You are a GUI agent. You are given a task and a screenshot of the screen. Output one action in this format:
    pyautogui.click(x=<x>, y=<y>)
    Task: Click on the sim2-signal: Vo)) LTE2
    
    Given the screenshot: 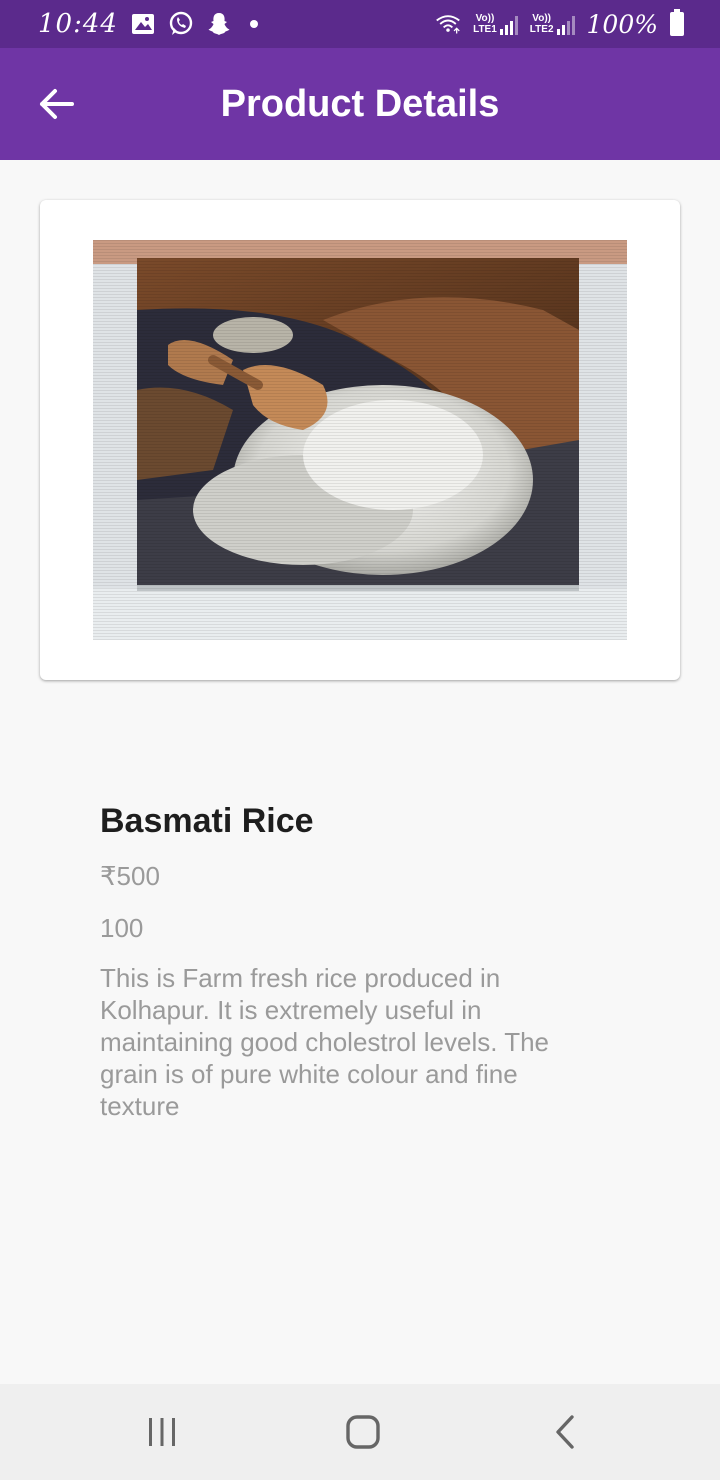 What is the action you would take?
    pyautogui.click(x=552, y=24)
    